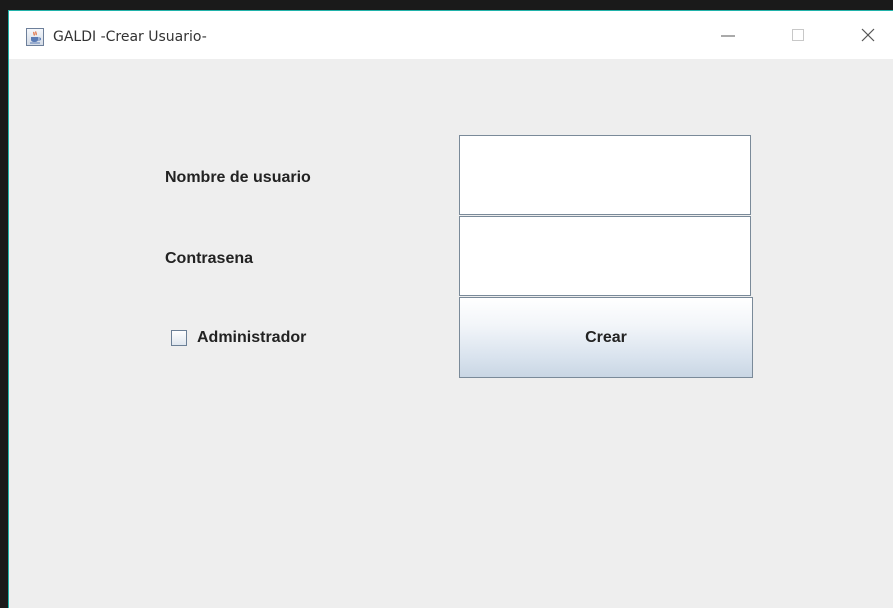  What do you see at coordinates (606, 337) in the screenshot?
I see `create-button: Crear` at bounding box center [606, 337].